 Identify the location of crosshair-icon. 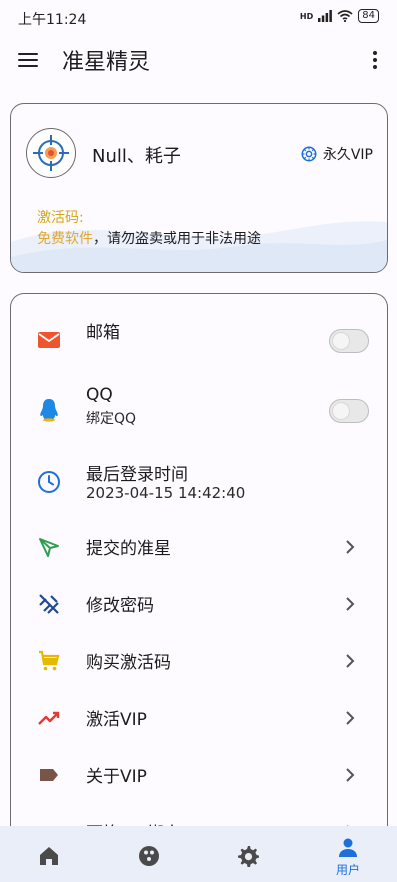
(51, 153).